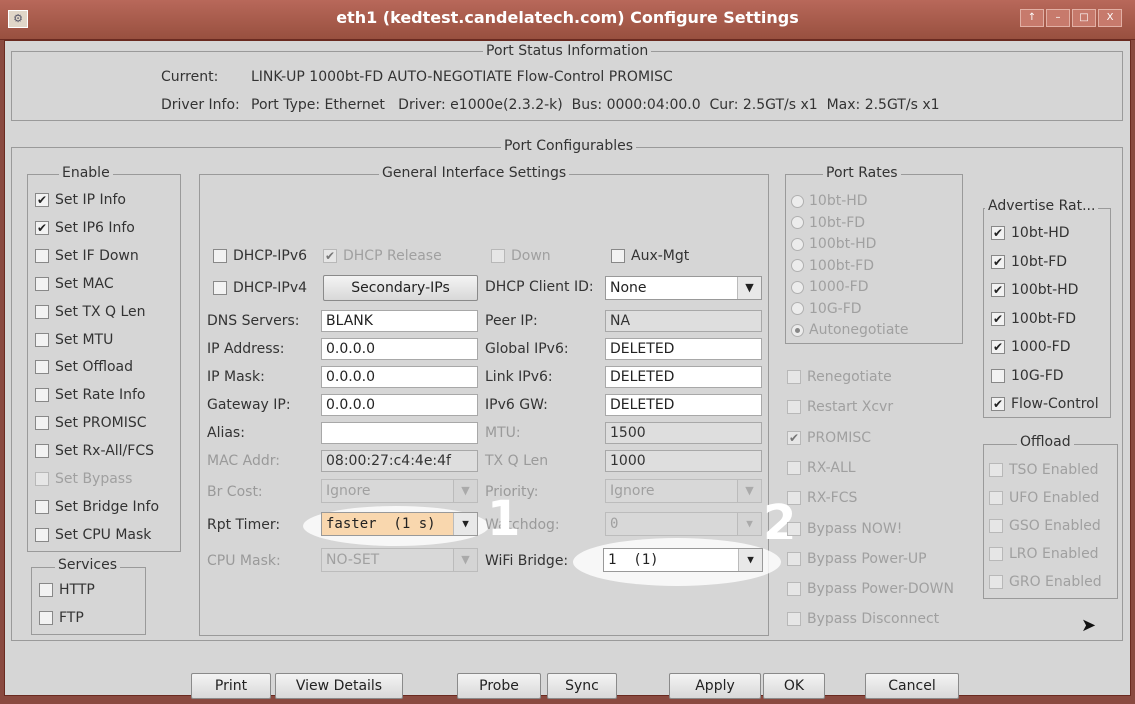 The image size is (1135, 704). What do you see at coordinates (863, 619) in the screenshot?
I see `bypass-disconnect-checkbox: Bypass Disconnect` at bounding box center [863, 619].